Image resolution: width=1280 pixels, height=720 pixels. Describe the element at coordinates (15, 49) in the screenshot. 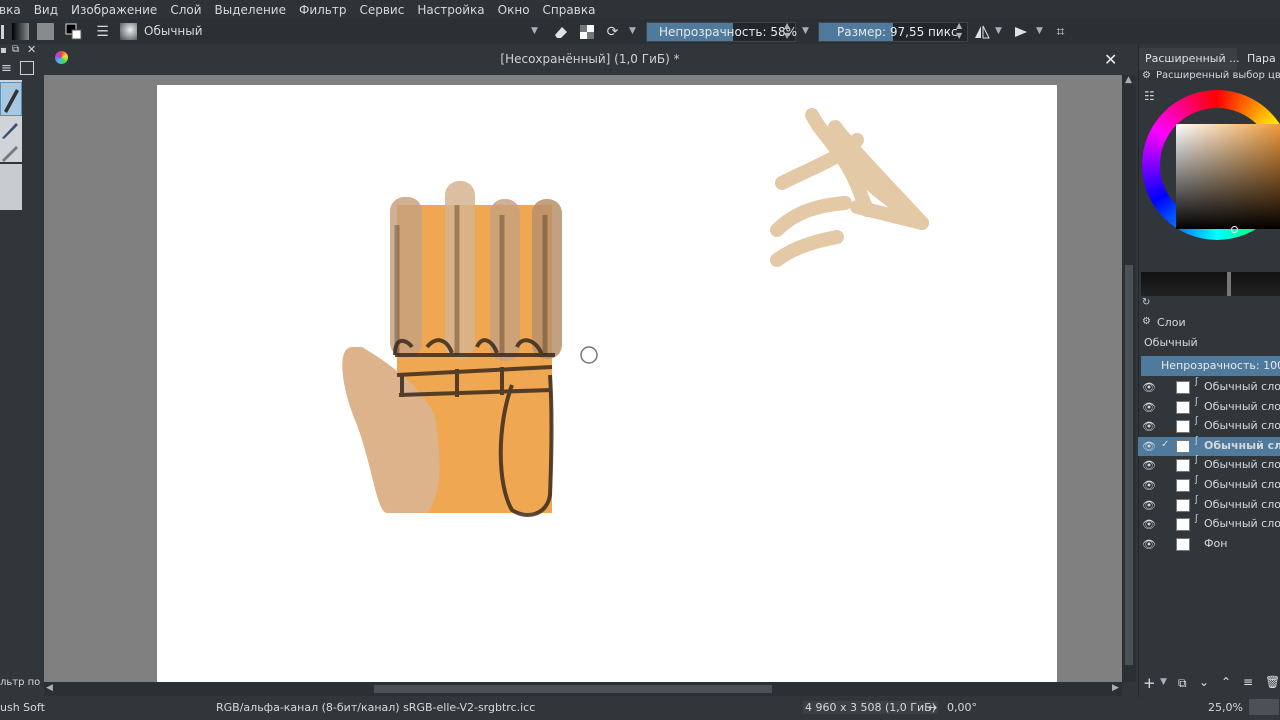

I see `float-panel-icon: ⧉` at that location.